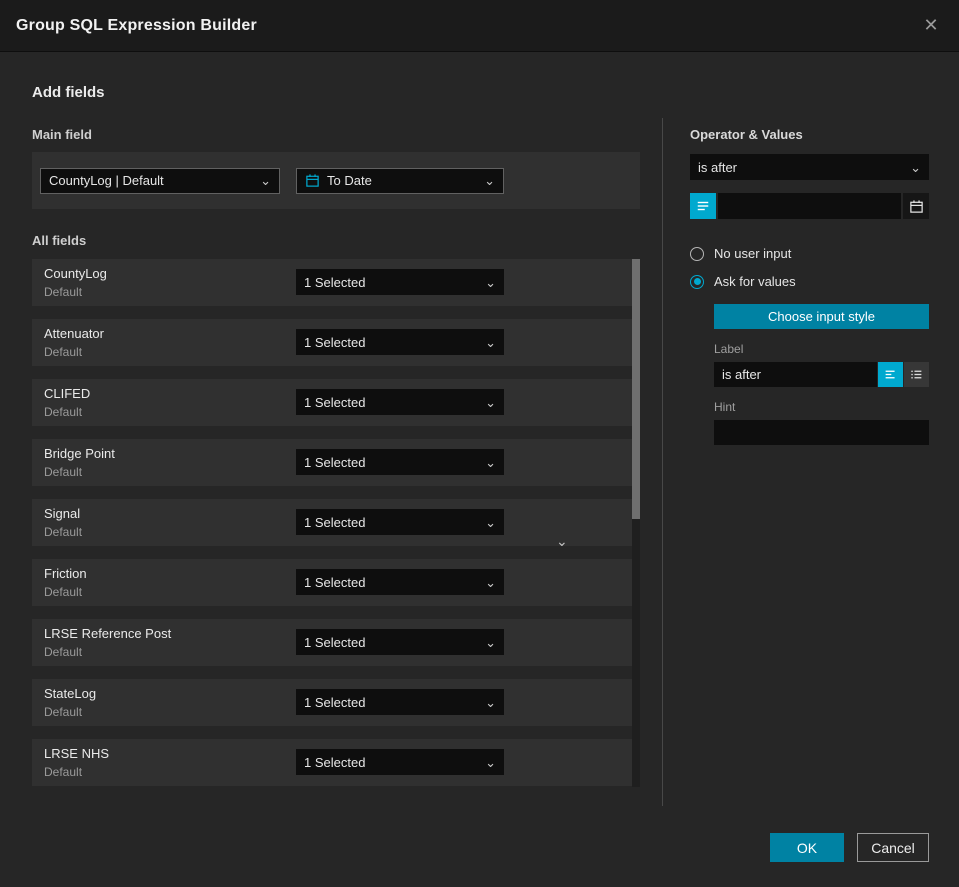  What do you see at coordinates (636, 389) in the screenshot?
I see `scrollbar-thumb` at bounding box center [636, 389].